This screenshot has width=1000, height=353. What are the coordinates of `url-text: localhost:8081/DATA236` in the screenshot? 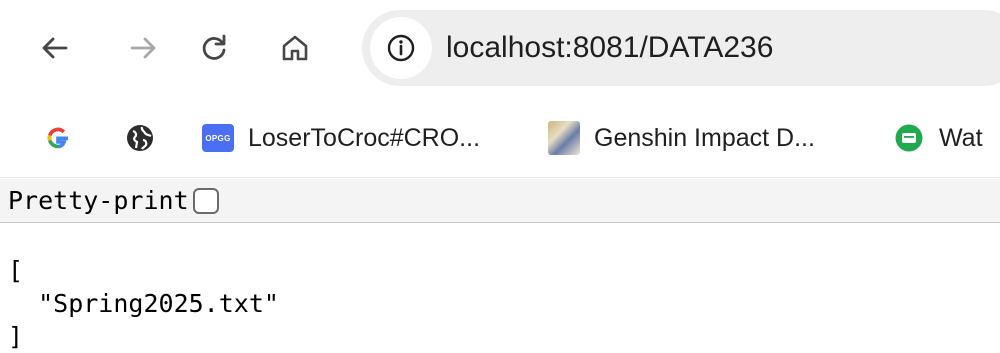 It's located at (609, 48).